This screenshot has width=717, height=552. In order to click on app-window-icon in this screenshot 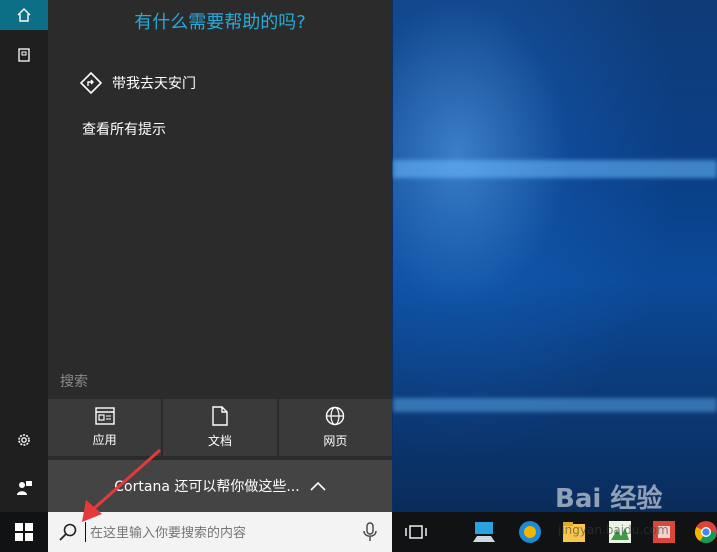, I will do `click(104, 416)`.